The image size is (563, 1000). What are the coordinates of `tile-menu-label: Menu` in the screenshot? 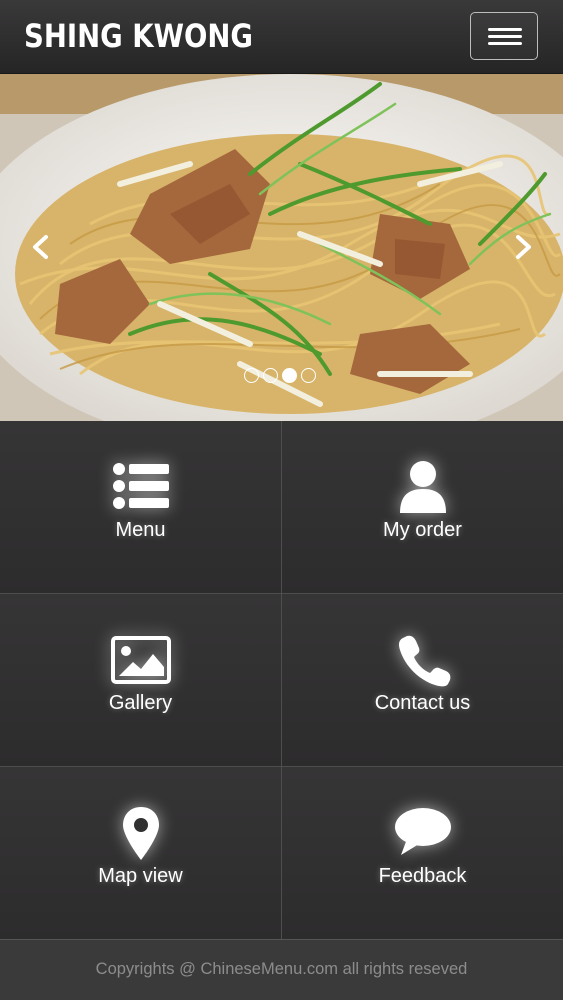 It's located at (140, 530).